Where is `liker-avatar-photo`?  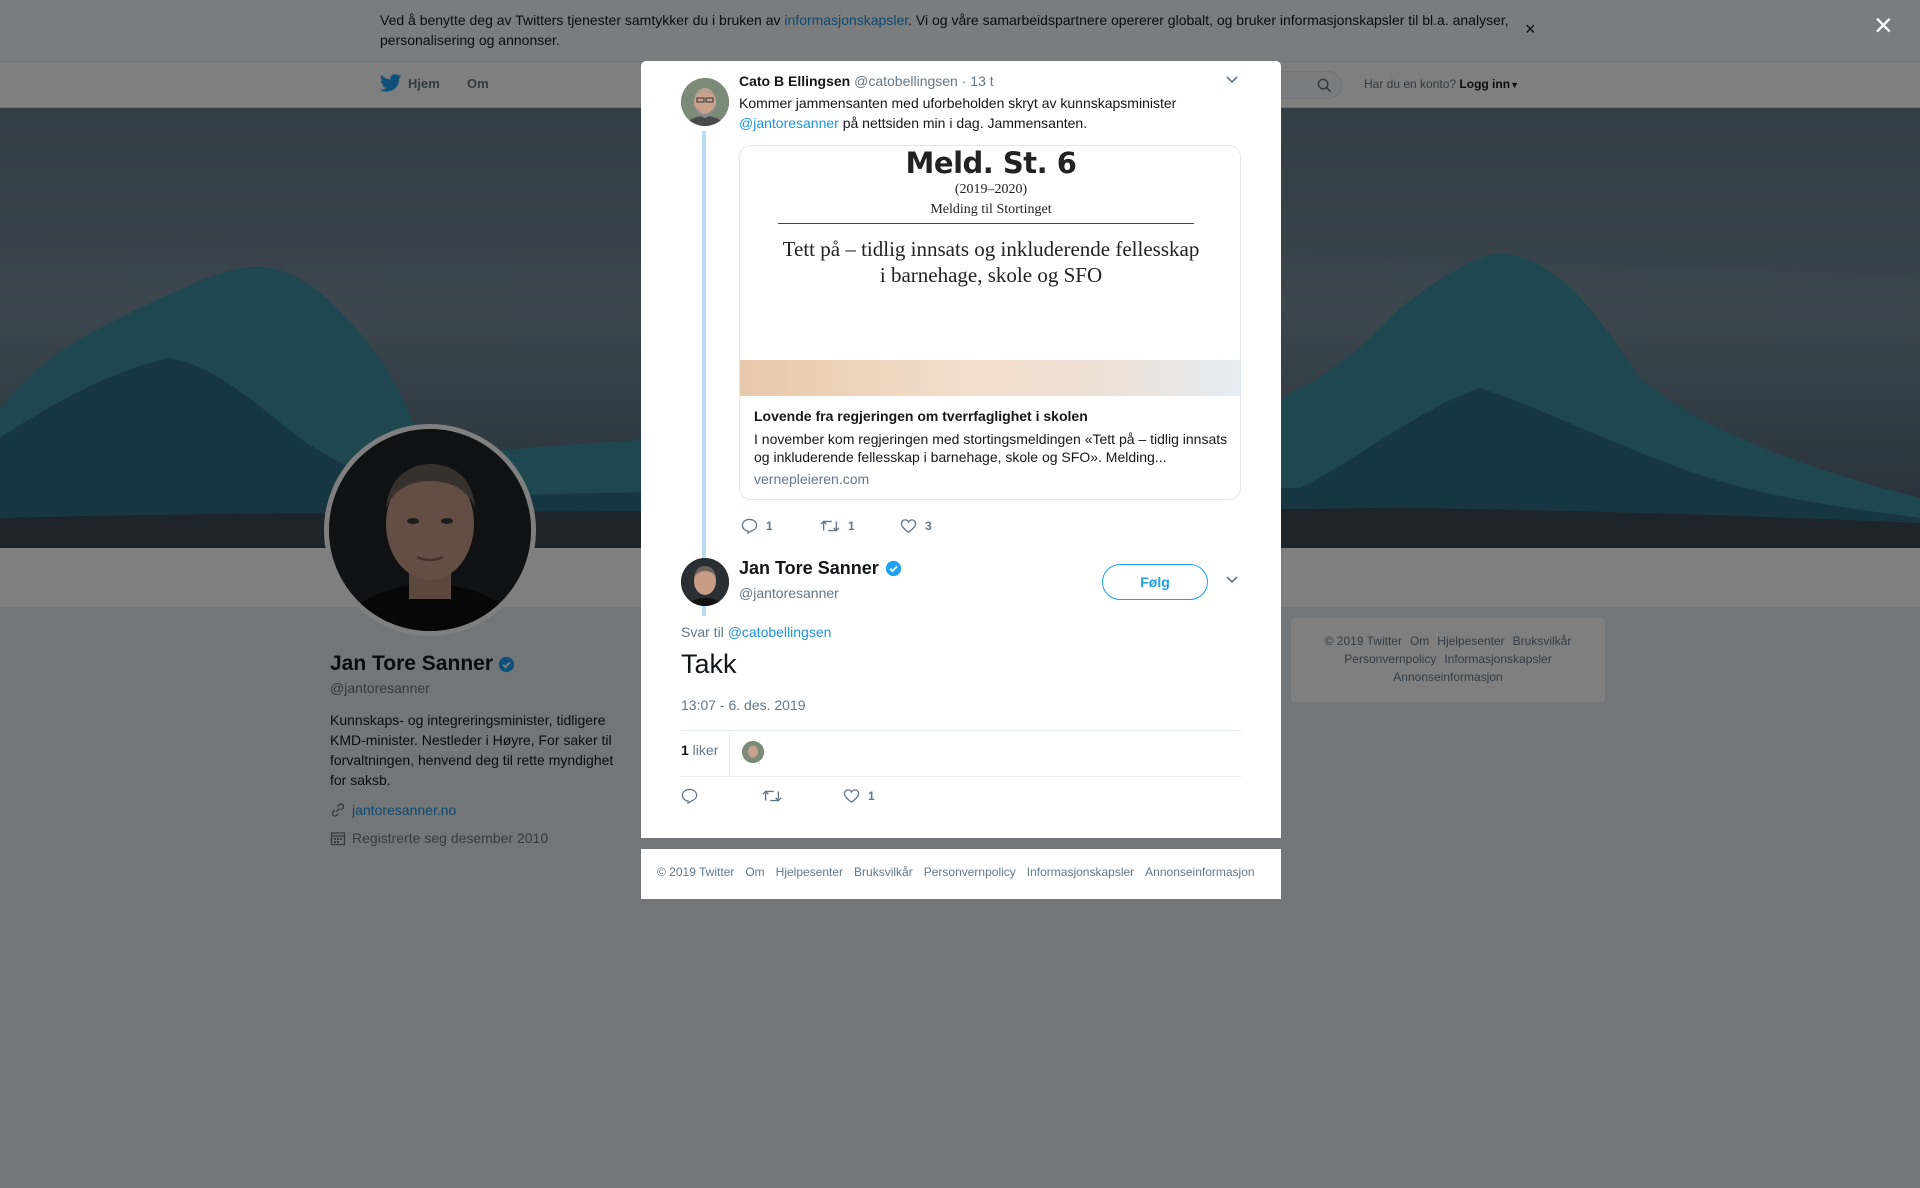
liker-avatar-photo is located at coordinates (753, 752).